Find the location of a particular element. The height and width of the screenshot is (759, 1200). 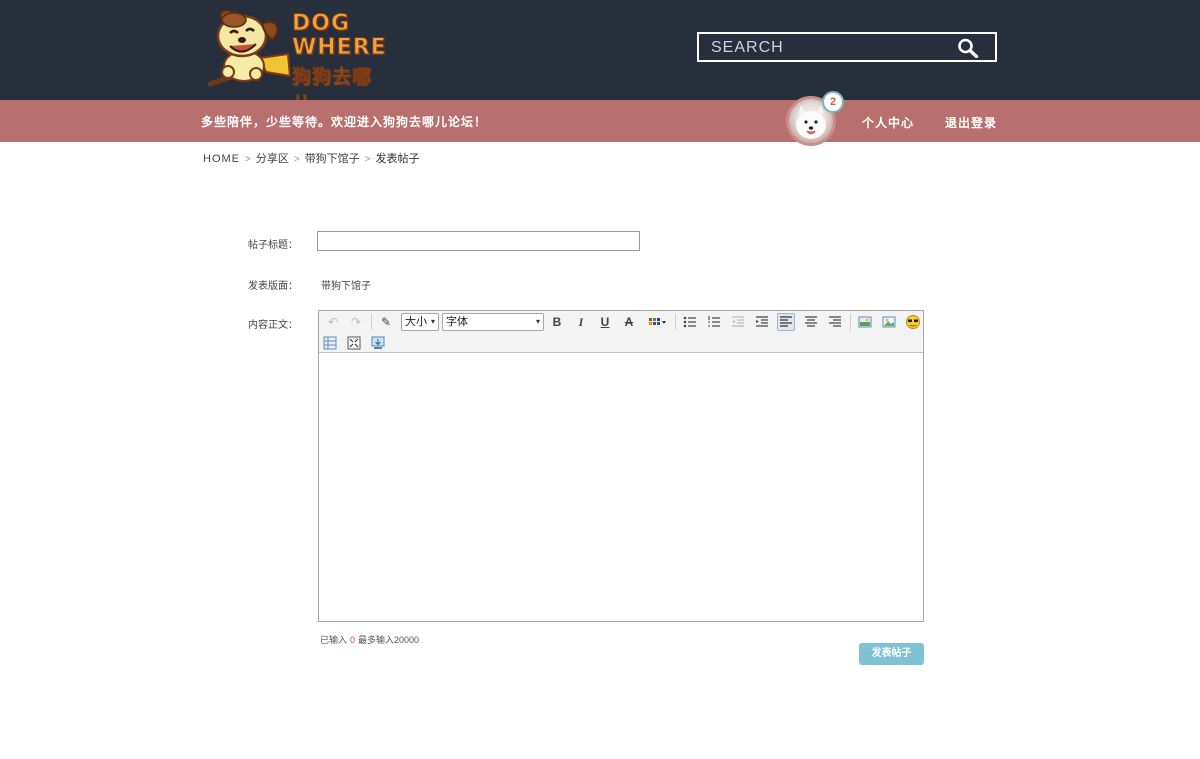

format-painter-icon: ✎ is located at coordinates (386, 322).